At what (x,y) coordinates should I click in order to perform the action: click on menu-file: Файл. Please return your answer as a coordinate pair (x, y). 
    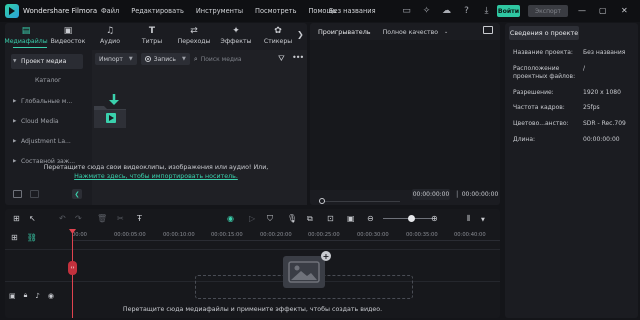
    Looking at the image, I should click on (110, 11).